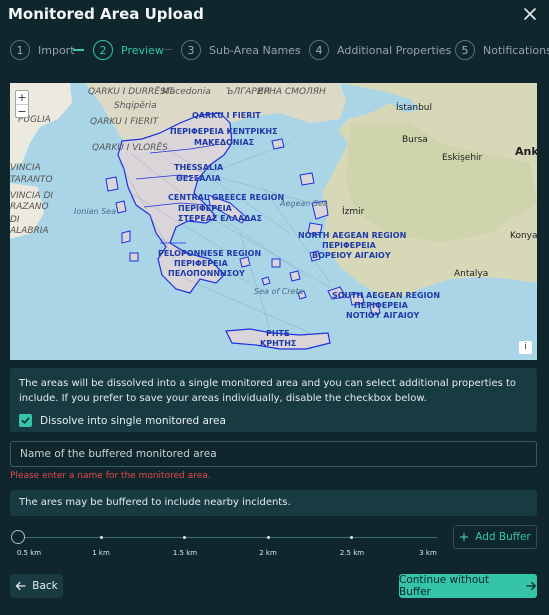  What do you see at coordinates (226, 197) in the screenshot?
I see `map-label: CENTRAL GREECE REGION` at bounding box center [226, 197].